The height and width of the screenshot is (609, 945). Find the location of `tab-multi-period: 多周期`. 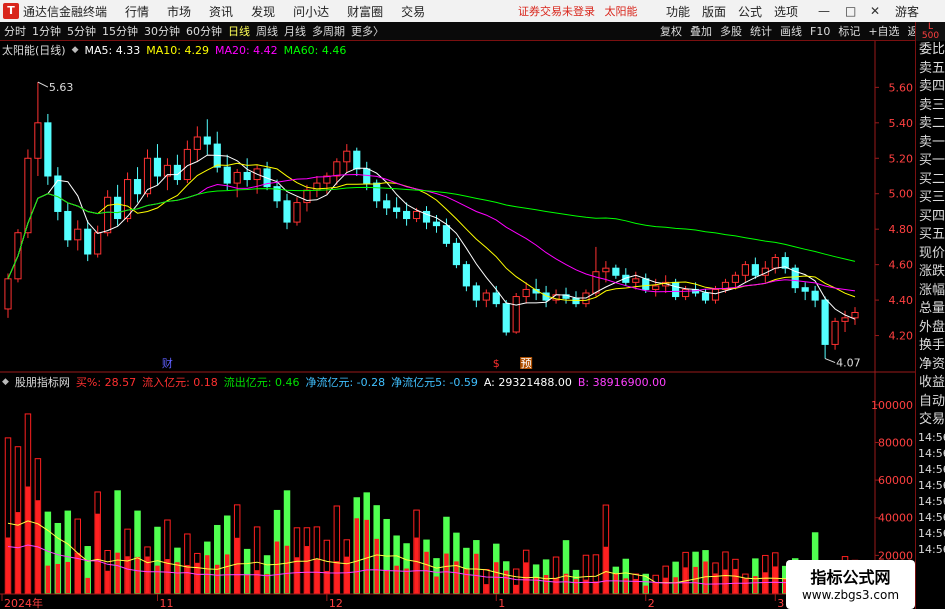

tab-multi-period: 多周期 is located at coordinates (328, 31).